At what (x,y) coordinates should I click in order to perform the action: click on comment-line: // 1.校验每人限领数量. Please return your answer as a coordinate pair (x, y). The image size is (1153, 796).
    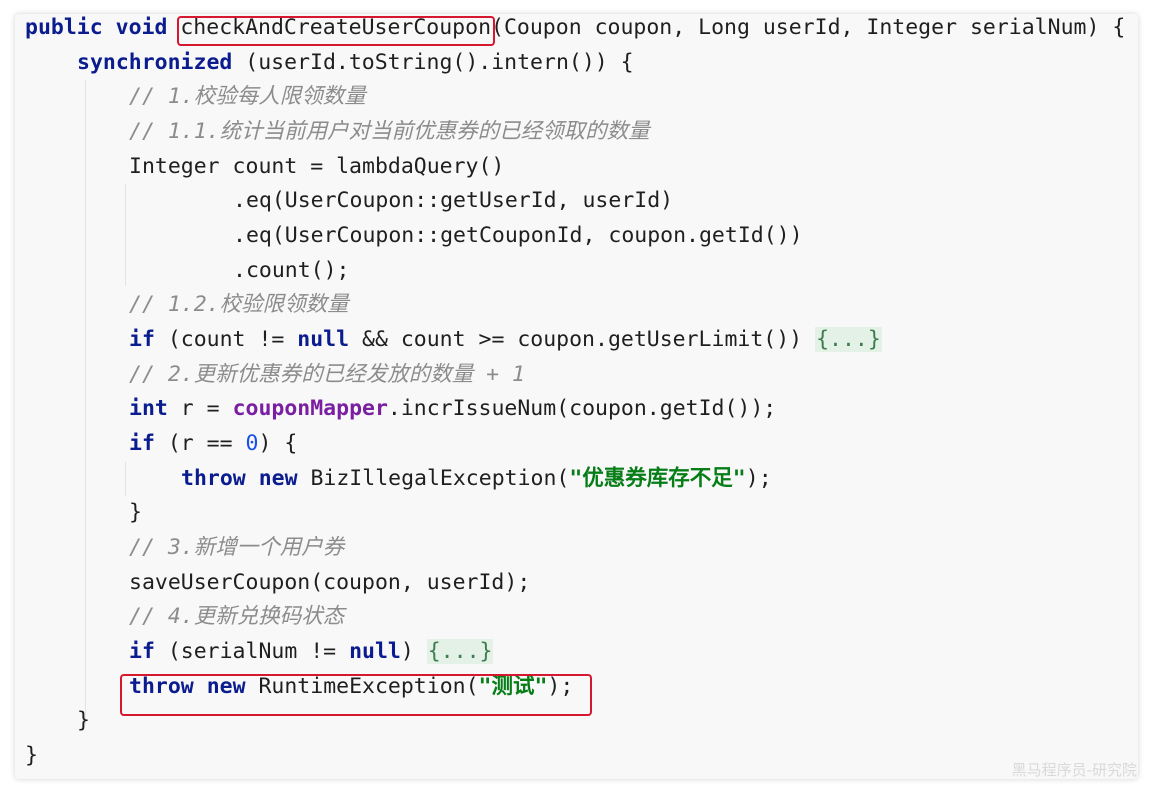
    Looking at the image, I should click on (247, 96).